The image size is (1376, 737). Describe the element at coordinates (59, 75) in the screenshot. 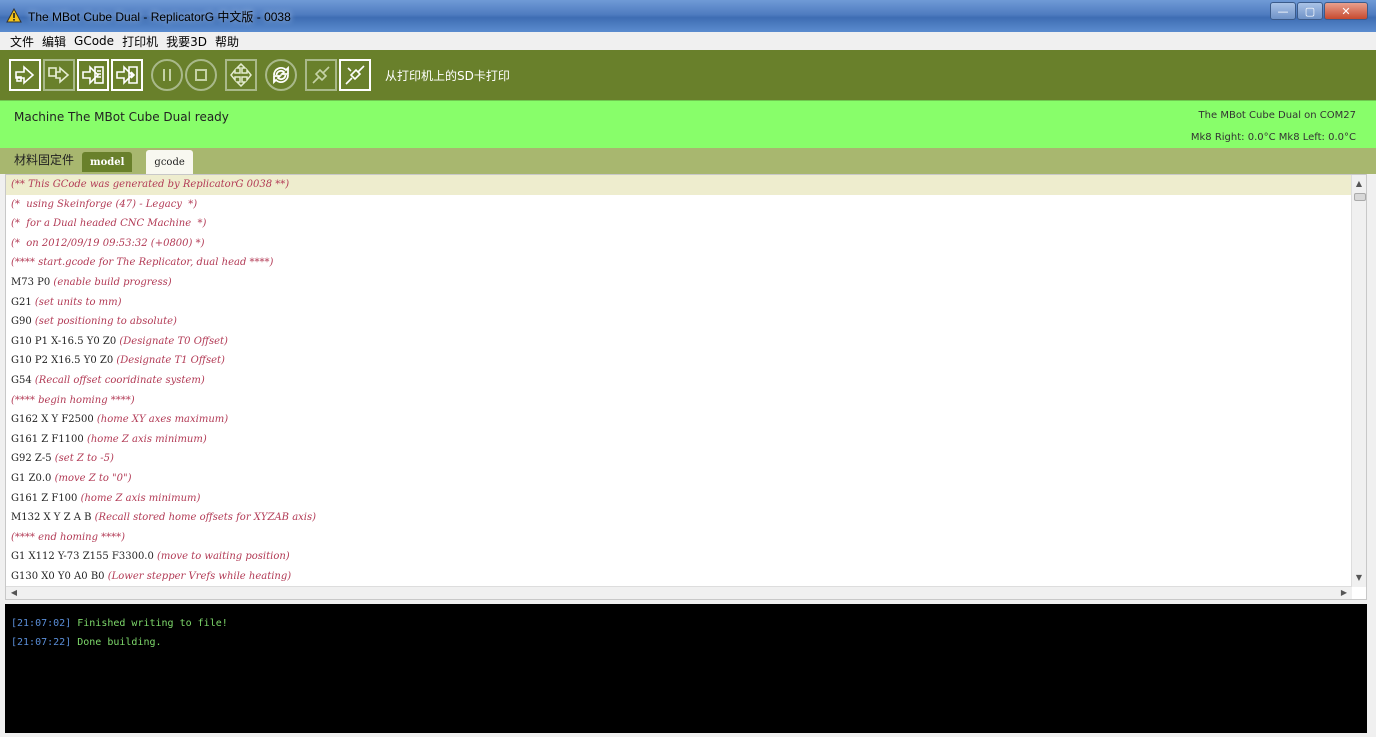

I see `upload-button` at that location.